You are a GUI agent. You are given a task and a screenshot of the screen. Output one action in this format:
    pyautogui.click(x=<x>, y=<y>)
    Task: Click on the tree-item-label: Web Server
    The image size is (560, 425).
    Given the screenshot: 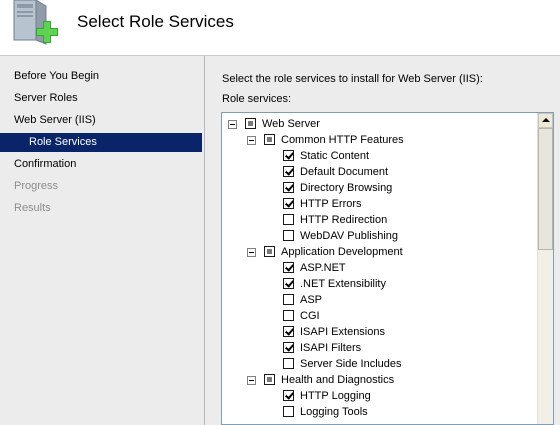 What is the action you would take?
    pyautogui.click(x=291, y=124)
    